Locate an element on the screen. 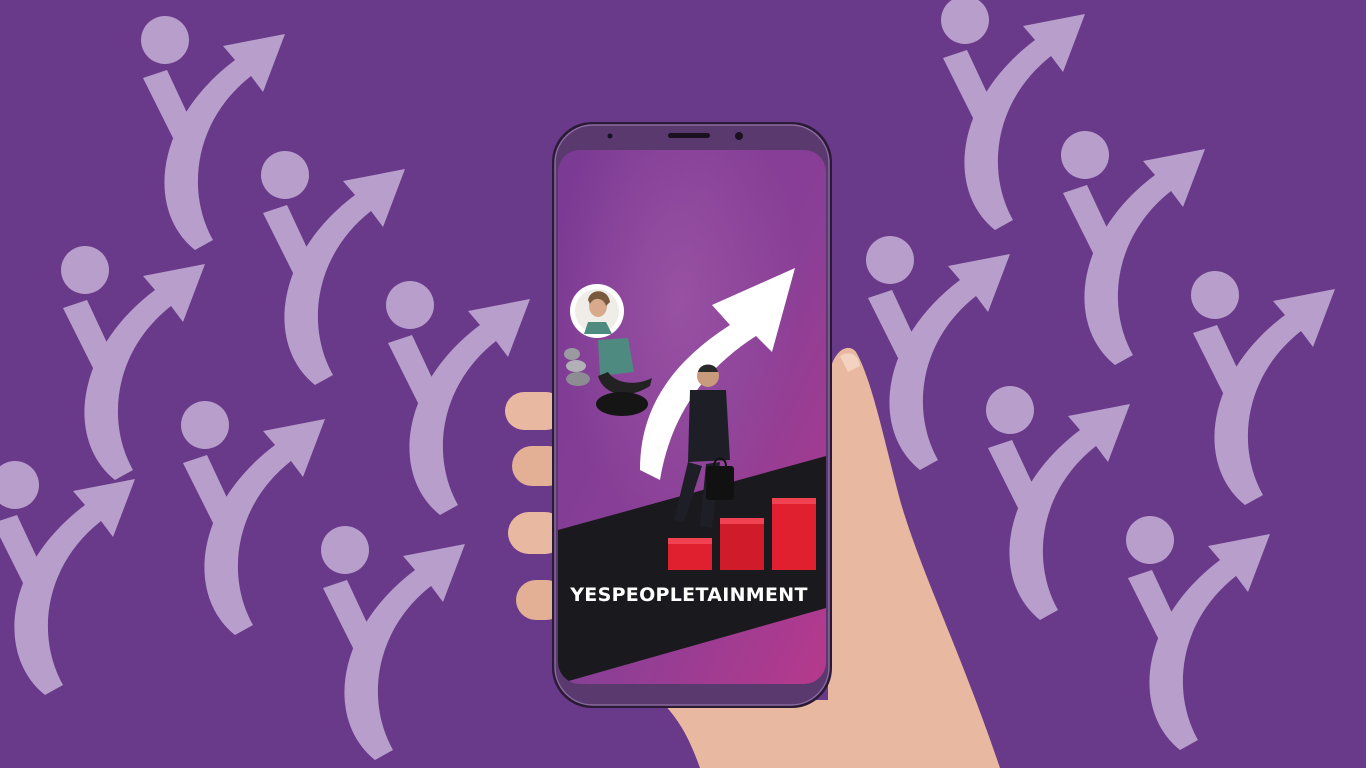  sensor is located at coordinates (610, 136).